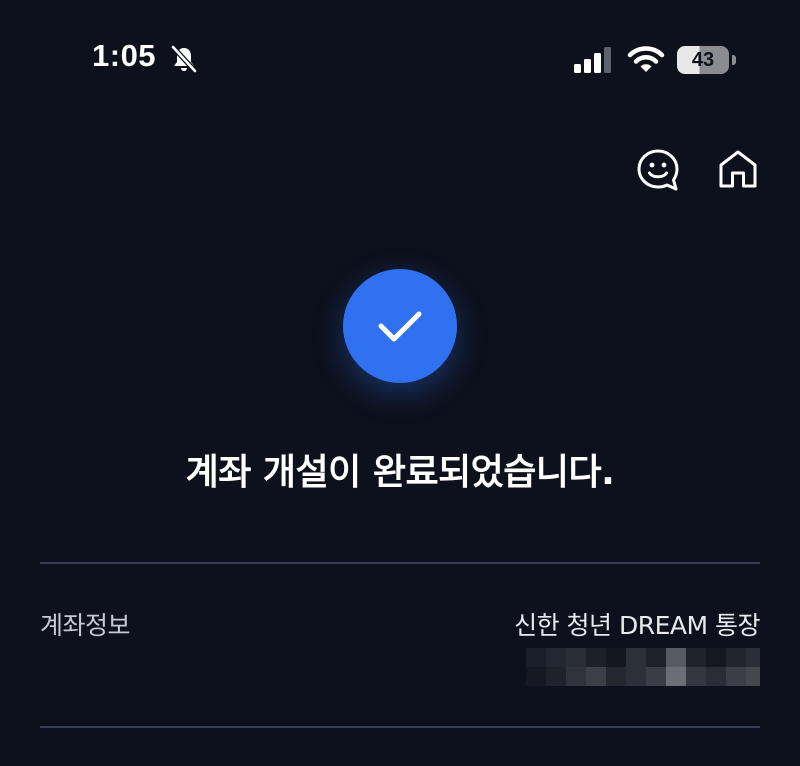  Describe the element at coordinates (400, 727) in the screenshot. I see `divider-bottom` at that location.